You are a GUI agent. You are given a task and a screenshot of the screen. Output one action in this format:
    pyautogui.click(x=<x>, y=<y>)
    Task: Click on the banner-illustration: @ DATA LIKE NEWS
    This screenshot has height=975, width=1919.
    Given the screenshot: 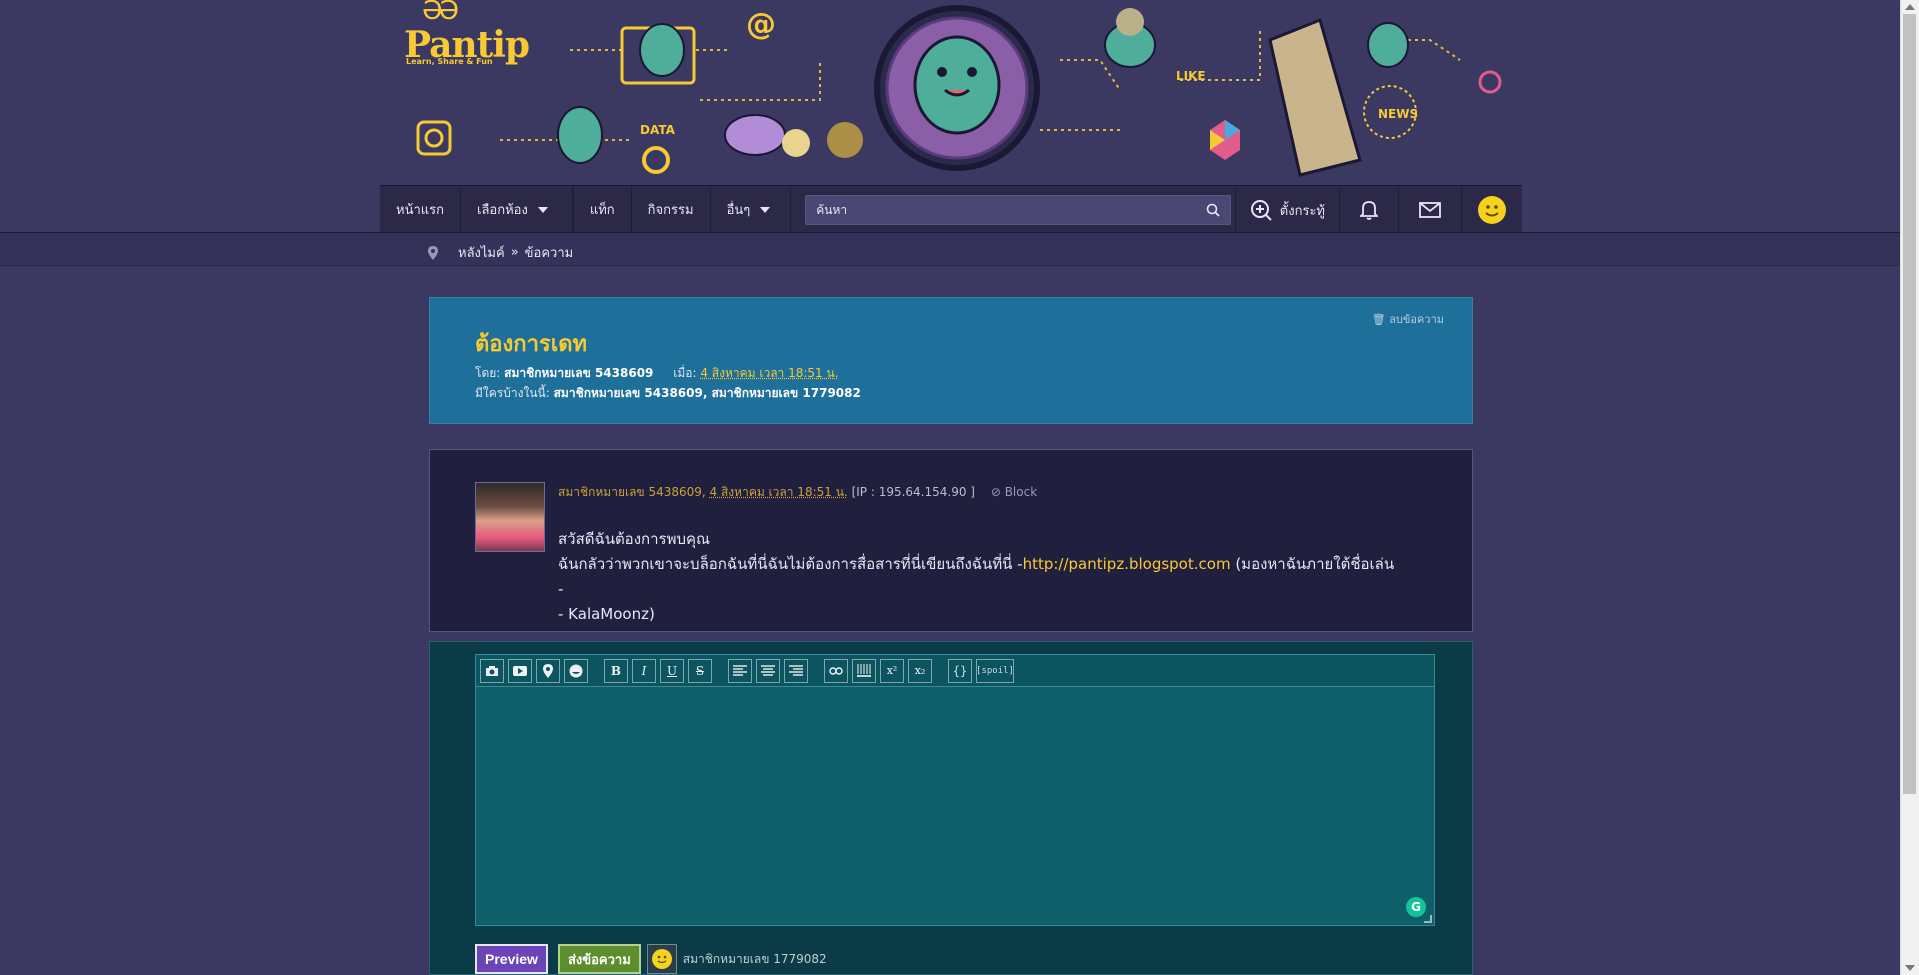 What is the action you would take?
    pyautogui.click(x=959, y=91)
    